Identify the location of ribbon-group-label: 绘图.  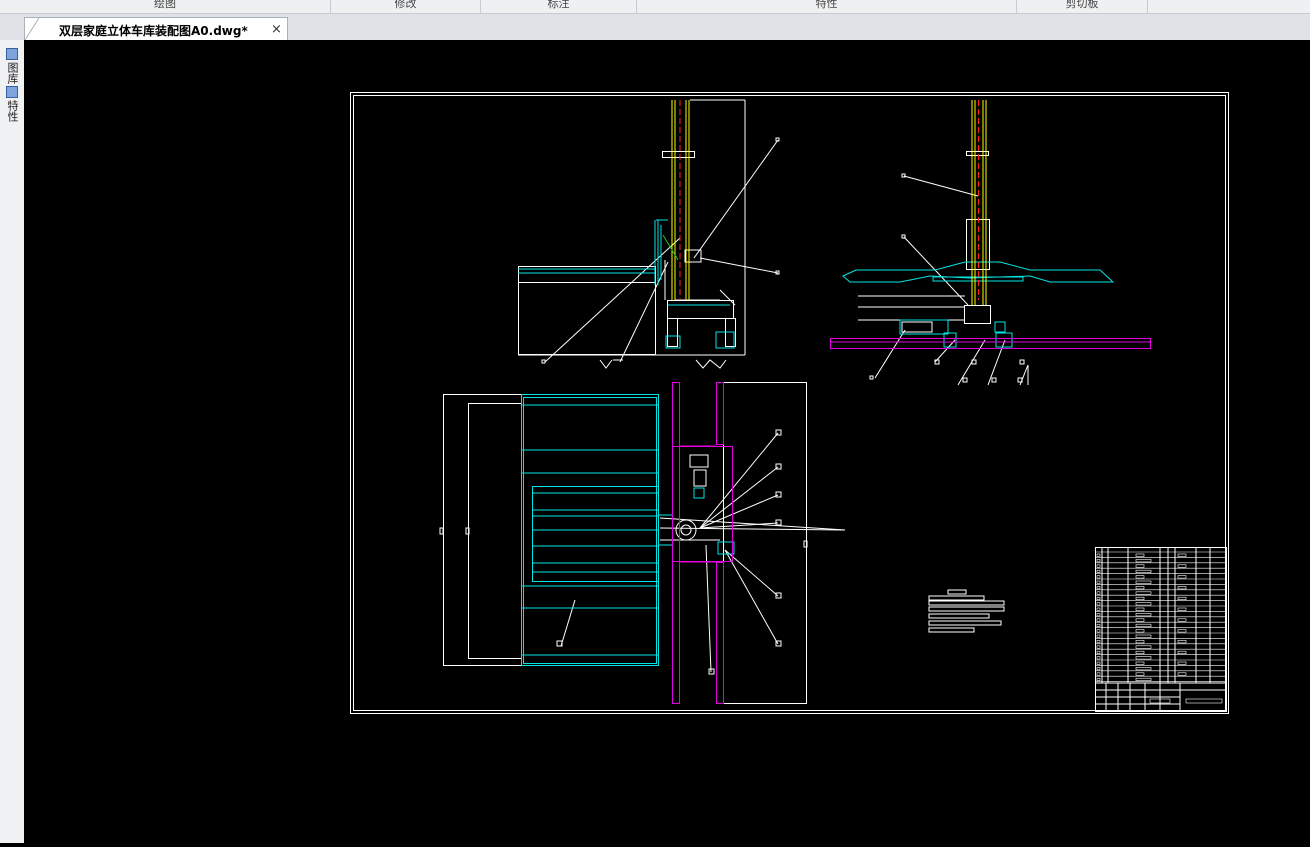
(165, 5).